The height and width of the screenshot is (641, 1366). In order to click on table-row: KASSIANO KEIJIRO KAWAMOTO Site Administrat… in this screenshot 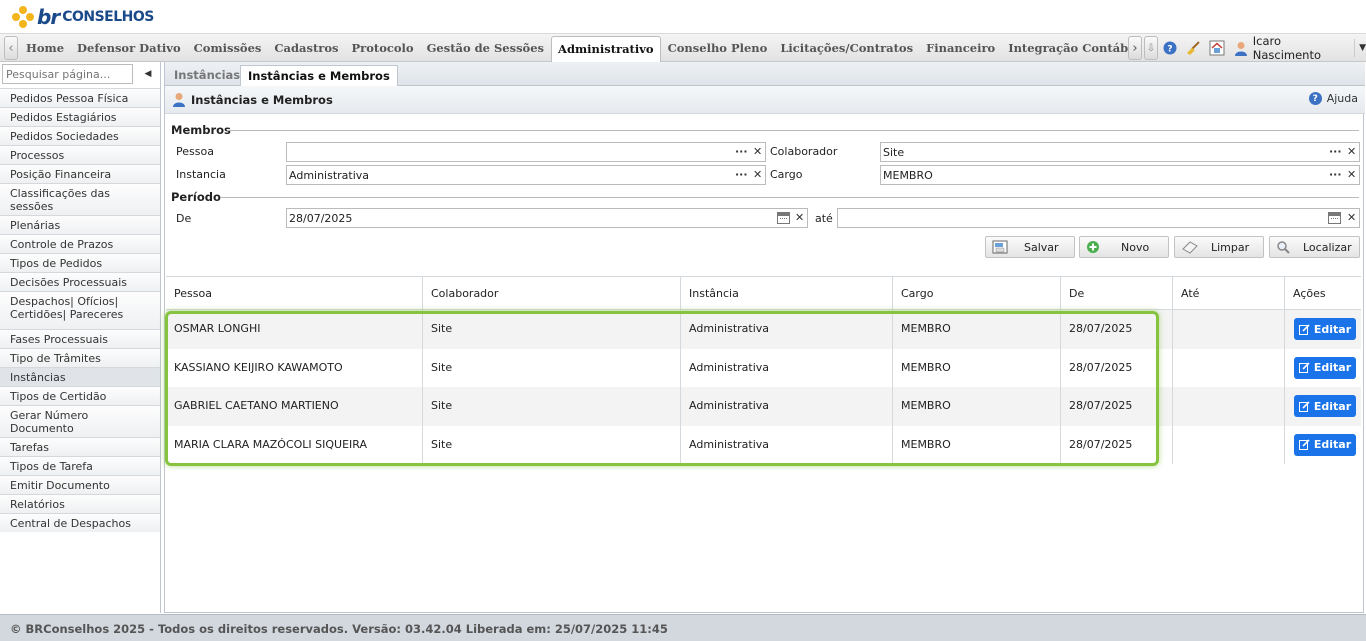, I will do `click(763, 367)`.